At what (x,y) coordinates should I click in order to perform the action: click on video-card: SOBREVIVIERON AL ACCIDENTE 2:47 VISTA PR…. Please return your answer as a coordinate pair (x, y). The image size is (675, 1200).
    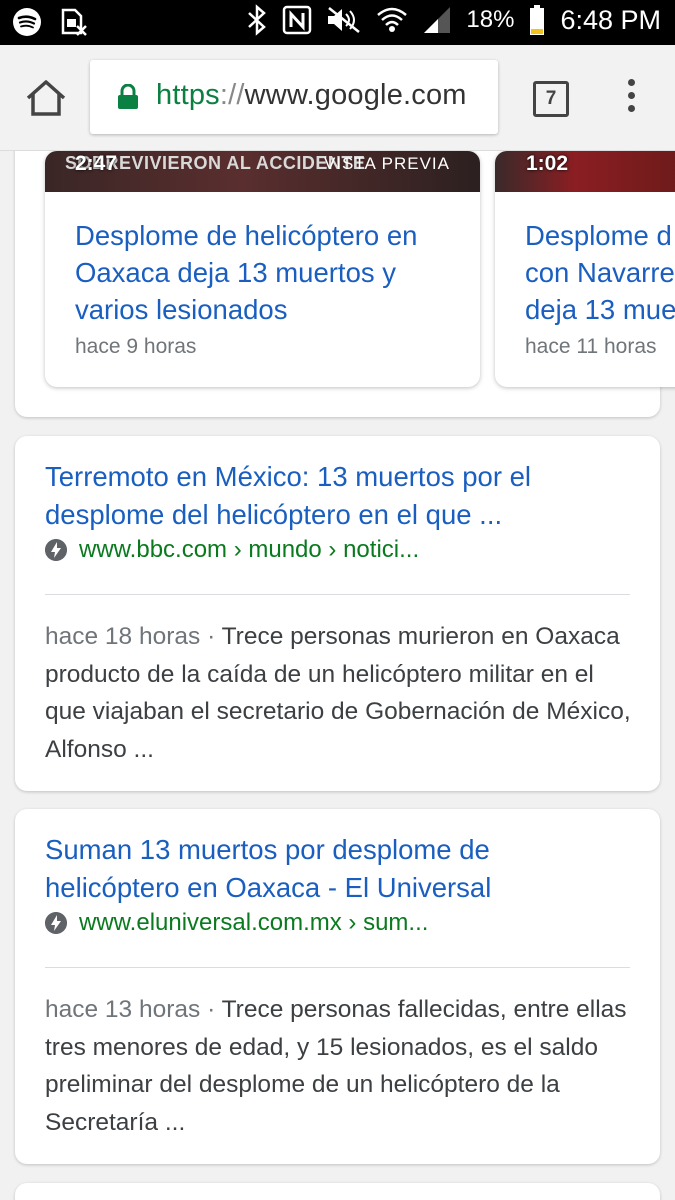
    Looking at the image, I should click on (262, 269).